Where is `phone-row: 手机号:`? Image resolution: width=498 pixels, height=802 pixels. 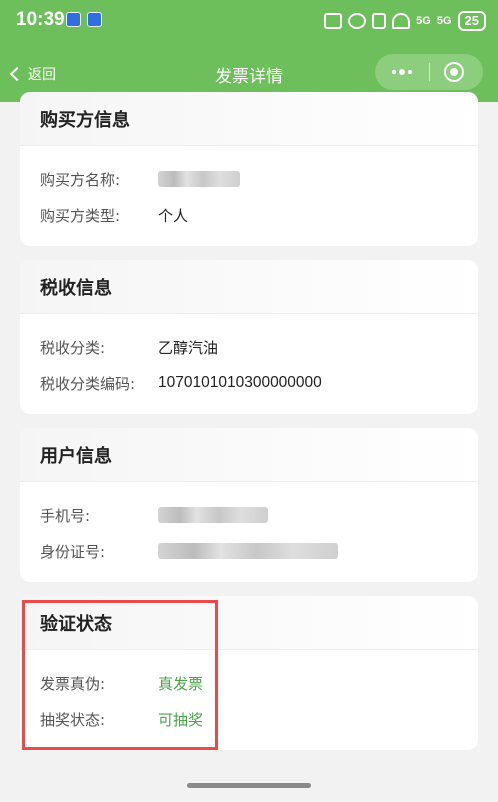
phone-row: 手机号: is located at coordinates (154, 515).